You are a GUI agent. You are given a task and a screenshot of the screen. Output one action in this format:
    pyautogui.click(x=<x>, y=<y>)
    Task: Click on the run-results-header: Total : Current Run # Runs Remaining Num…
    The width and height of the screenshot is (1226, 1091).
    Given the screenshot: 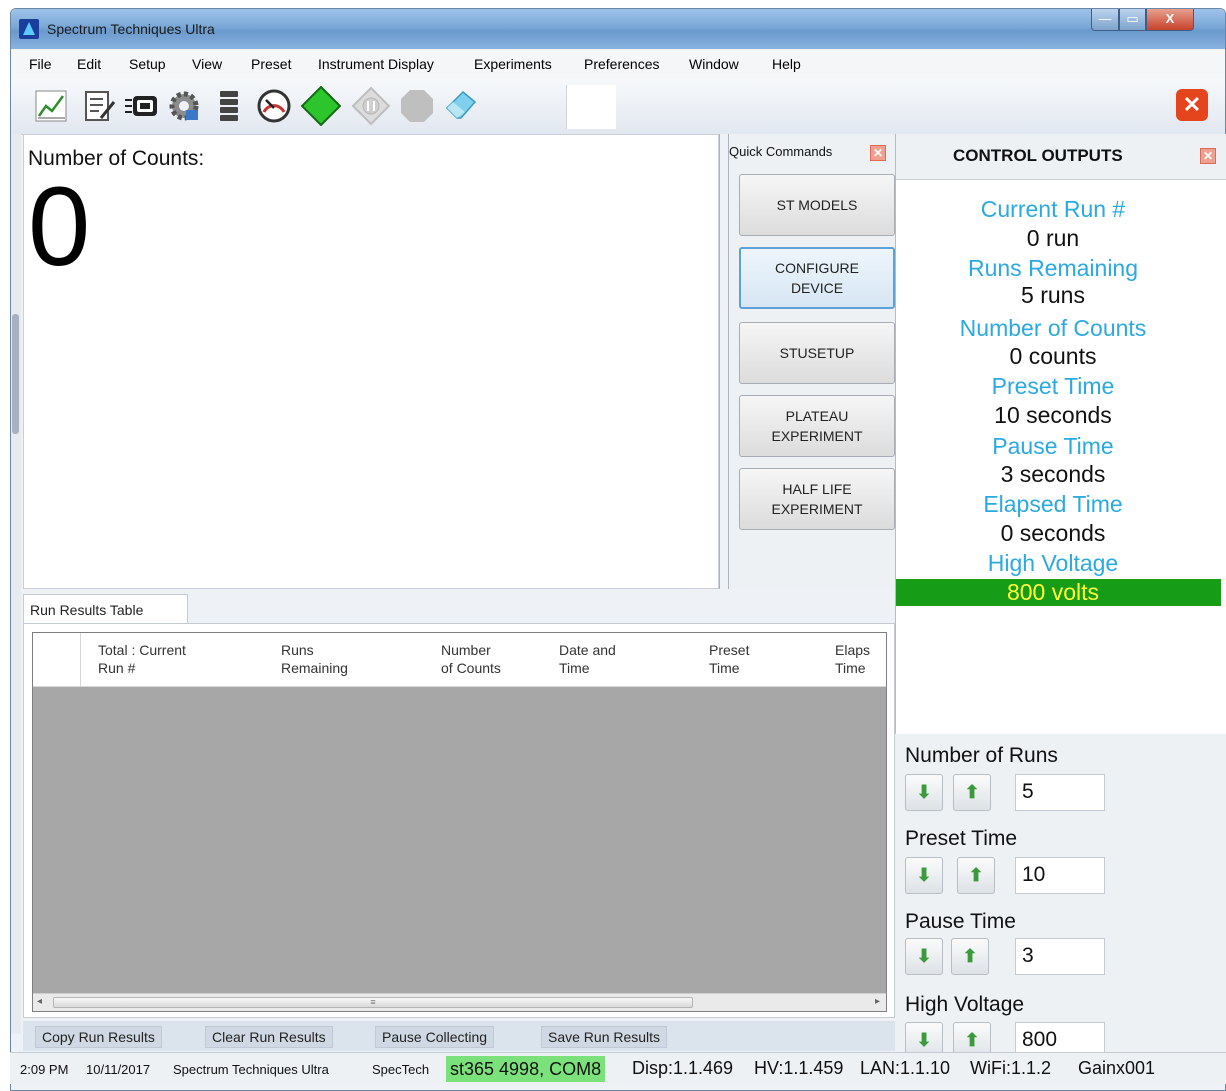 What is the action you would take?
    pyautogui.click(x=459, y=660)
    